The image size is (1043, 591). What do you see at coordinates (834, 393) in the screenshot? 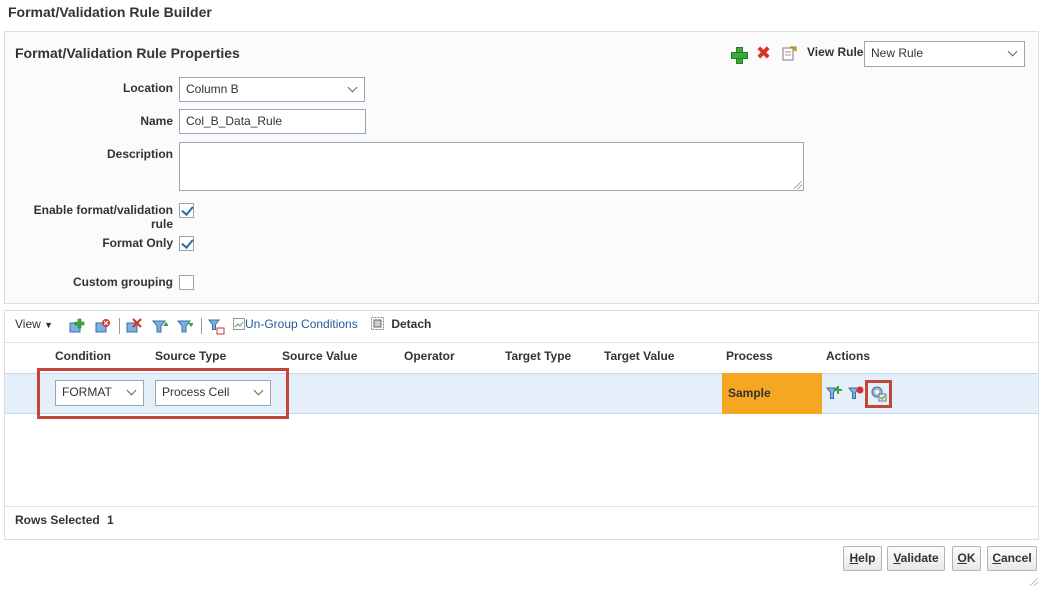
I see `insert-condition-icon` at bounding box center [834, 393].